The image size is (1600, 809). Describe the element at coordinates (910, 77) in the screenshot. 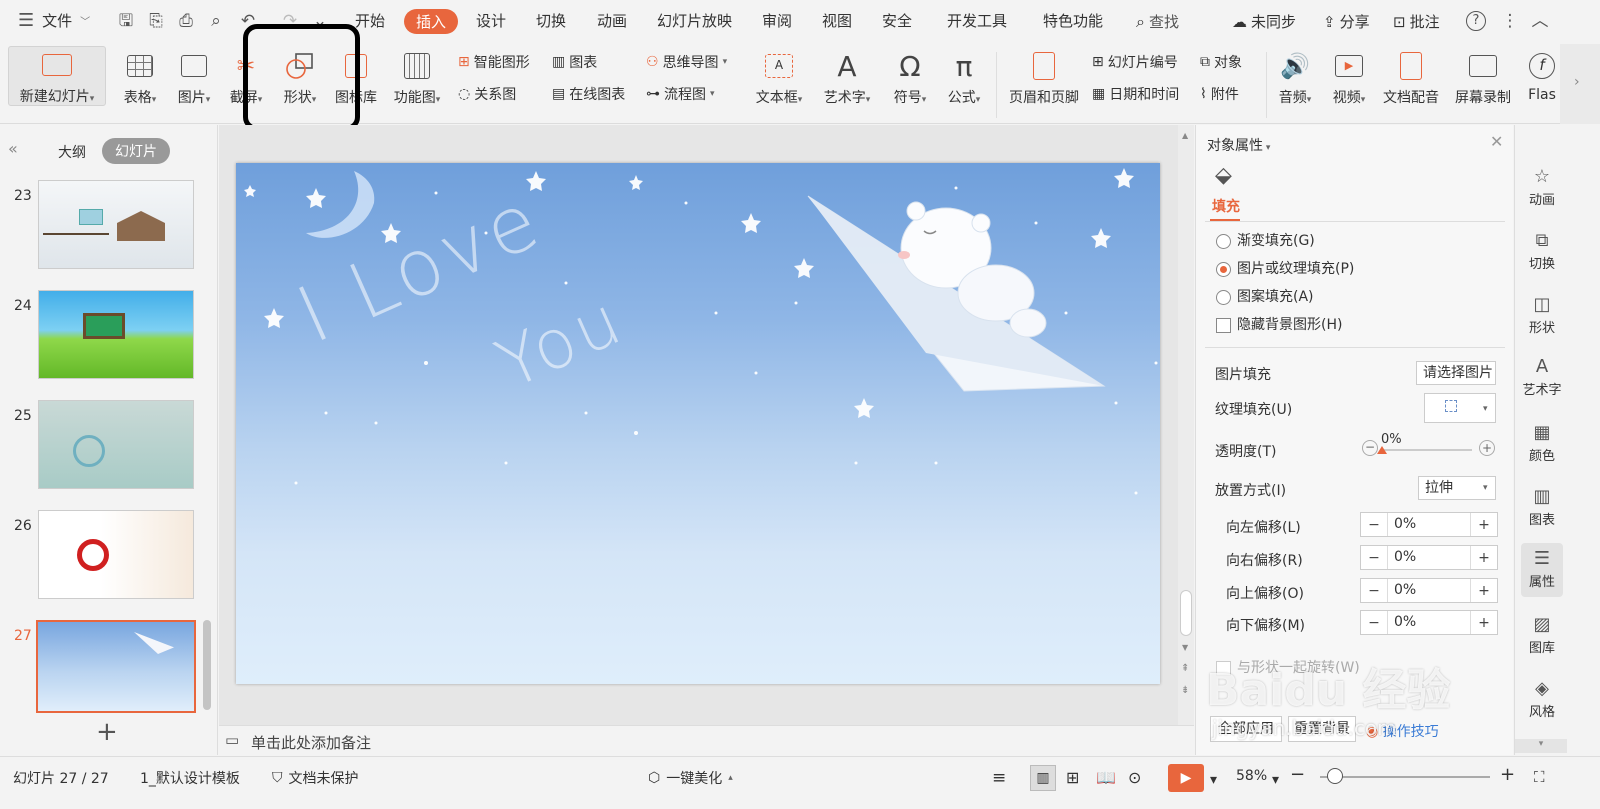

I see `symbol-button: Ω 符号▾` at that location.